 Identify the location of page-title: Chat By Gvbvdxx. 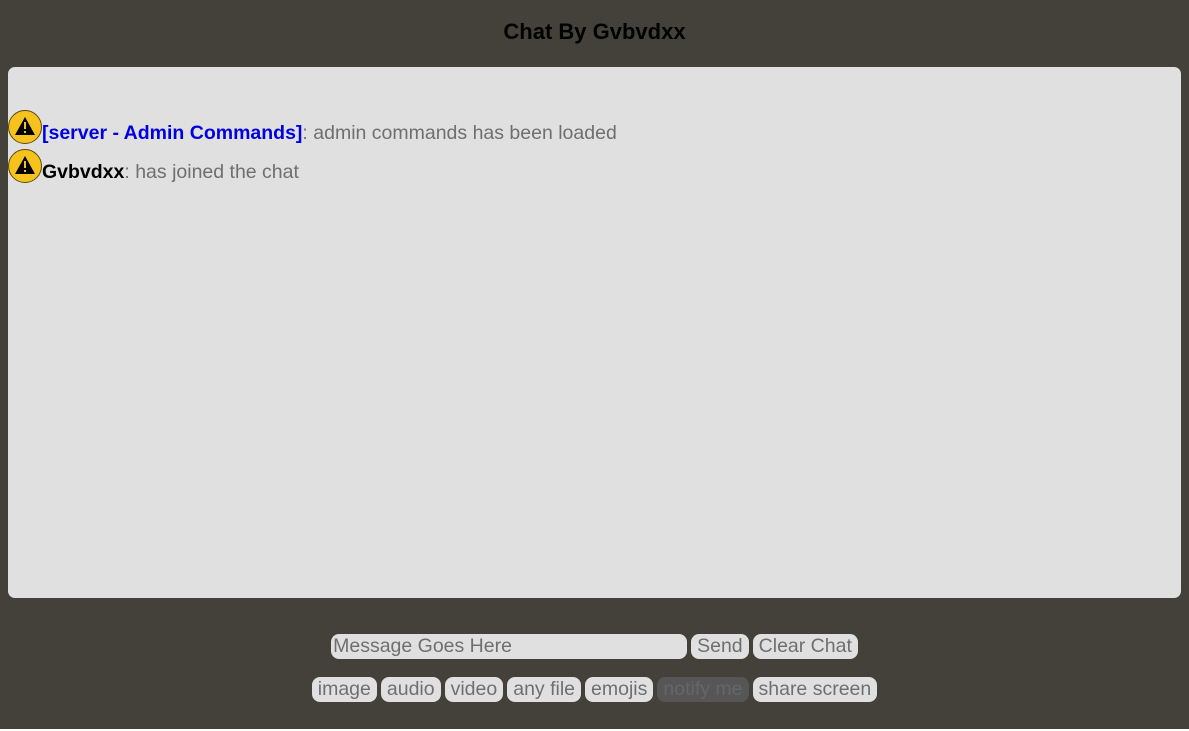
(594, 31).